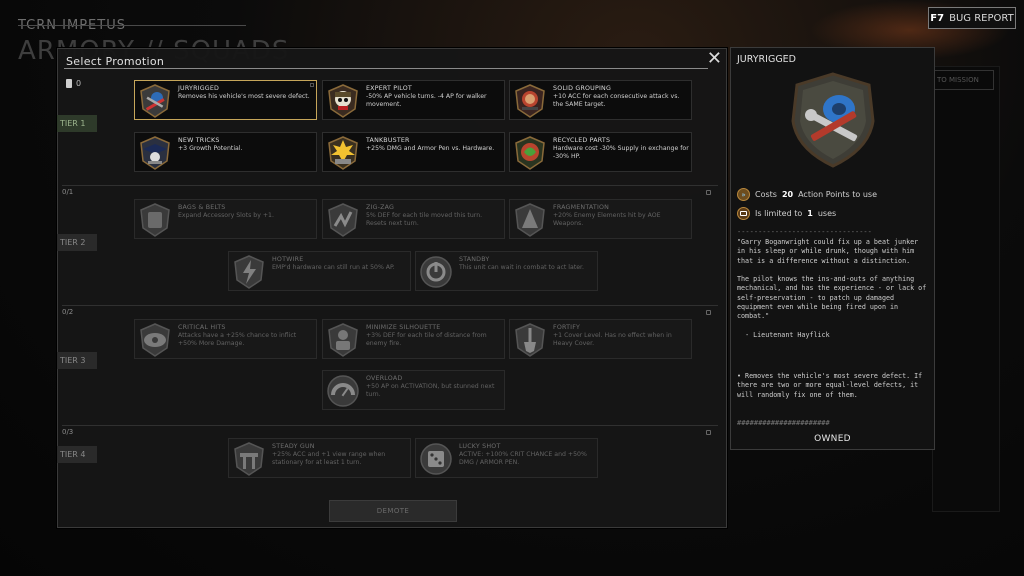  What do you see at coordinates (343, 391) in the screenshot?
I see `gauge-icon` at bounding box center [343, 391].